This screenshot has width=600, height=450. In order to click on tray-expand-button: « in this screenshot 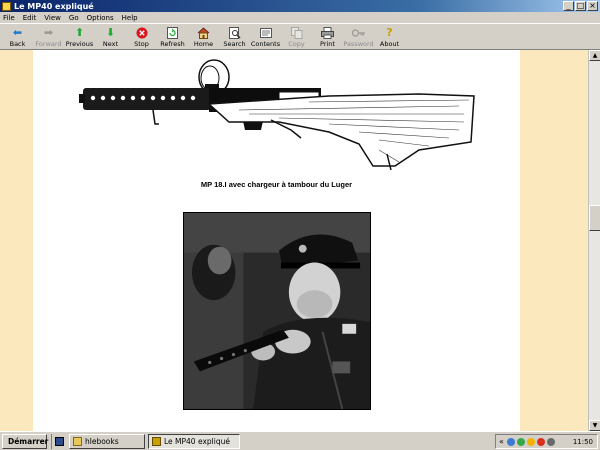, I will do `click(501, 441)`.